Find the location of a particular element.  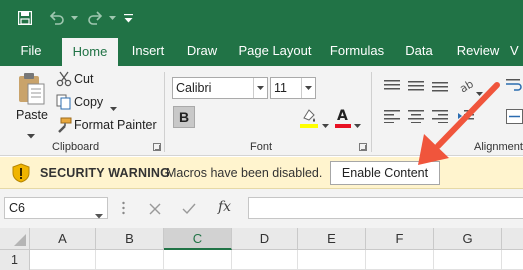

annotation-arrow is located at coordinates (459, 123).